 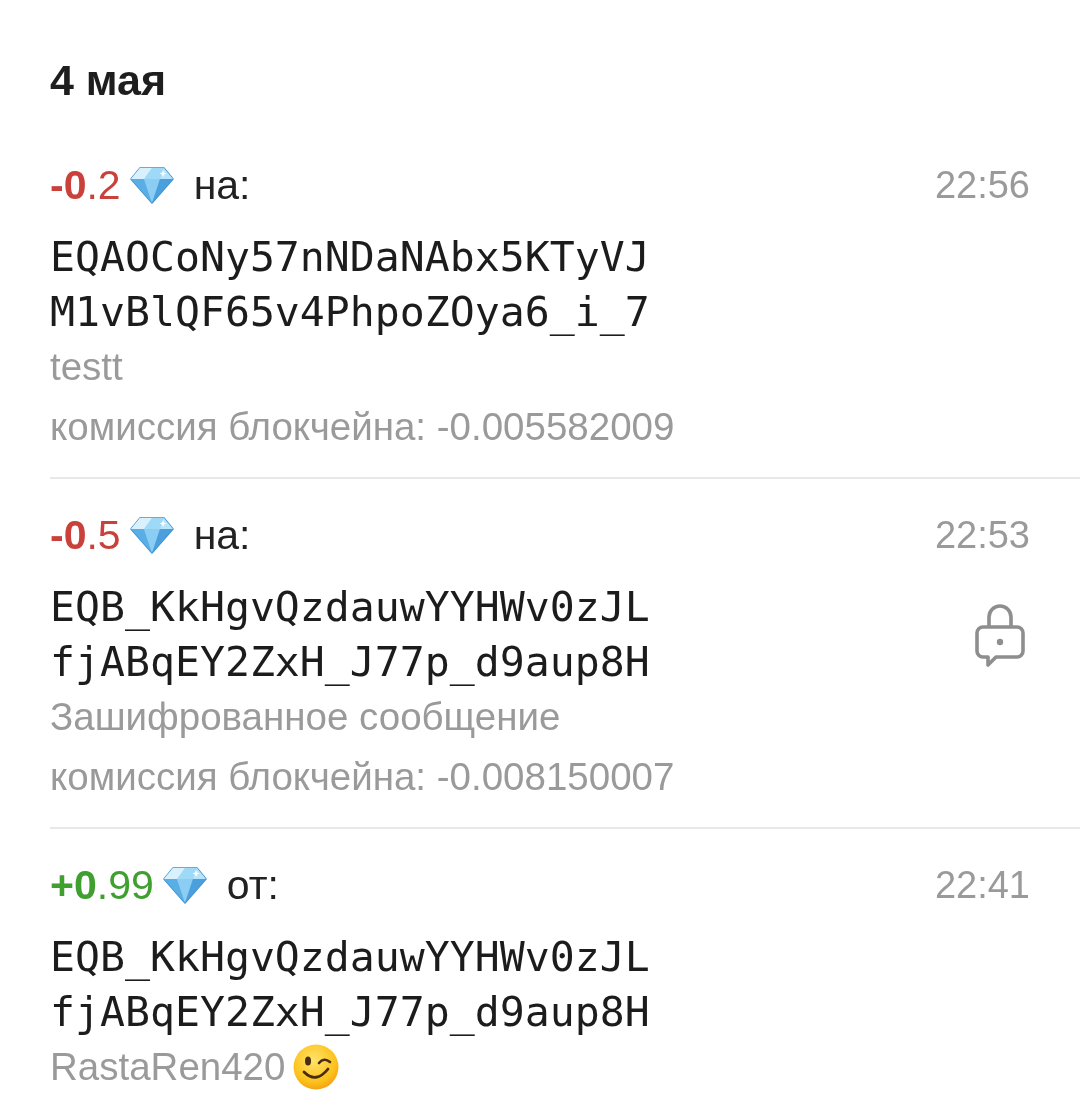 I want to click on comment-text: Зашифрованное сообщение, so click(x=305, y=717).